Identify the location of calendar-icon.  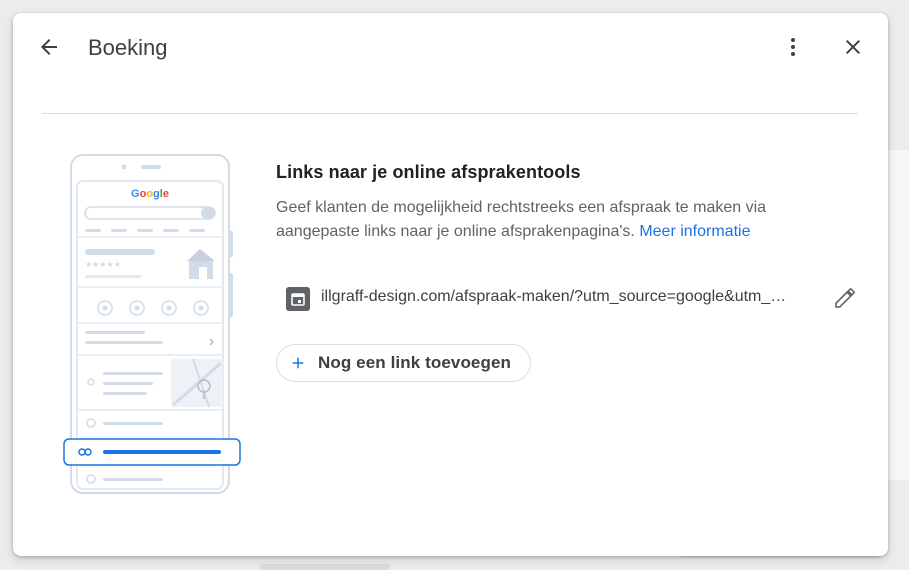
(298, 299).